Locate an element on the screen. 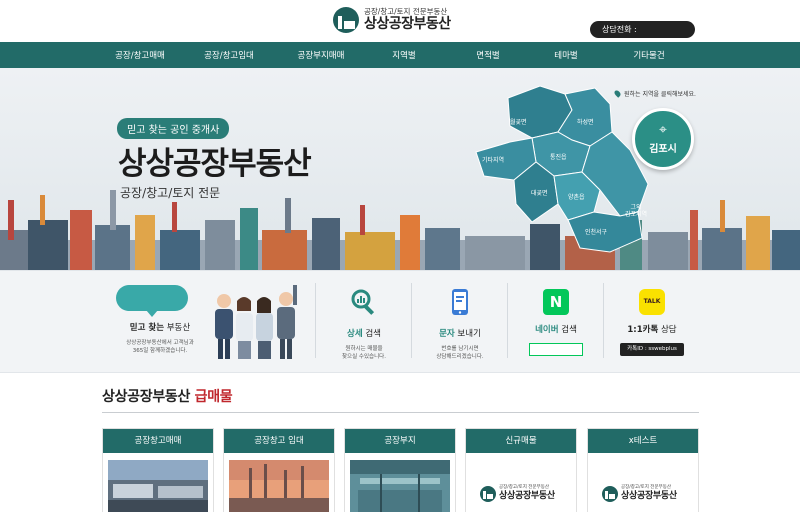 The height and width of the screenshot is (512, 800). main-nav: 공장/창고매매 공장/창고임대 공장부지매매 지역별 면적별 테마별 기타물건 is located at coordinates (400, 55).